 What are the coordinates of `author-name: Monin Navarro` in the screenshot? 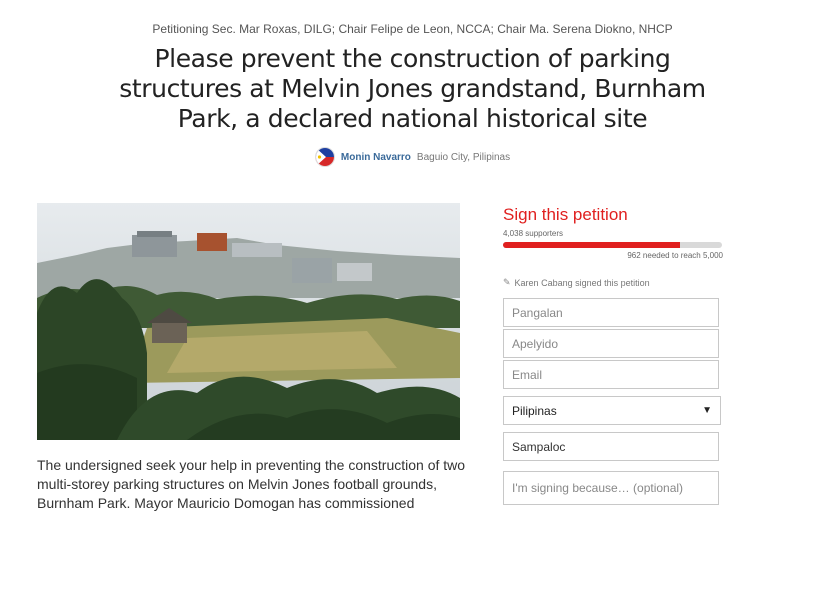 It's located at (376, 157).